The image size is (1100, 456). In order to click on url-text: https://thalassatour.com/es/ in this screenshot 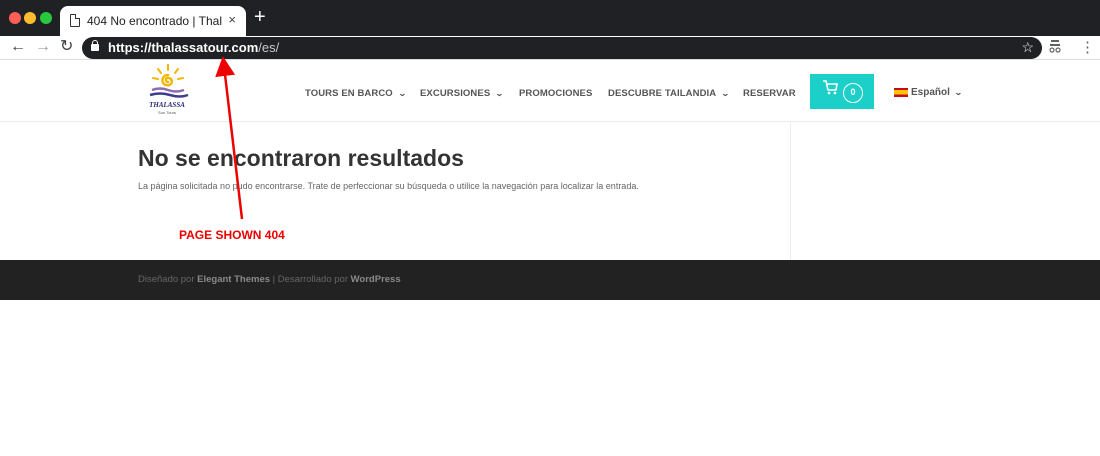, I will do `click(193, 47)`.